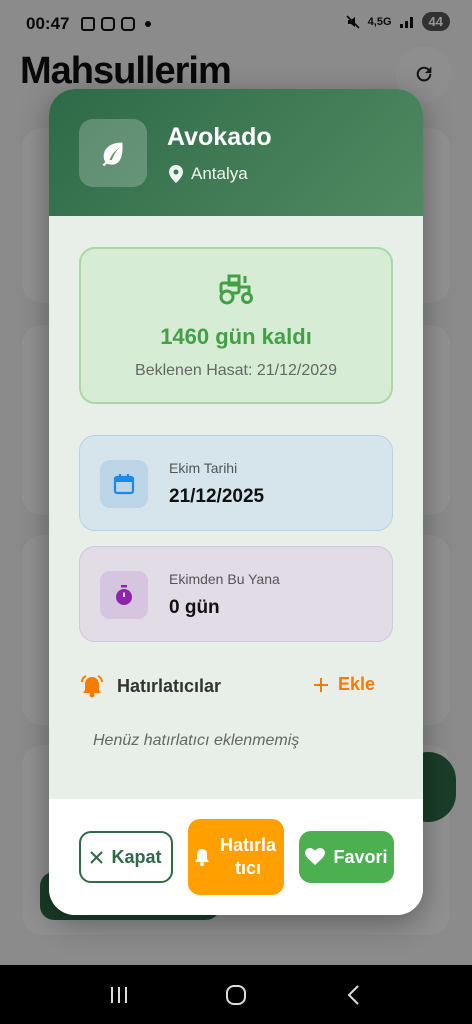 This screenshot has height=1024, width=472. I want to click on back-icon, so click(353, 994).